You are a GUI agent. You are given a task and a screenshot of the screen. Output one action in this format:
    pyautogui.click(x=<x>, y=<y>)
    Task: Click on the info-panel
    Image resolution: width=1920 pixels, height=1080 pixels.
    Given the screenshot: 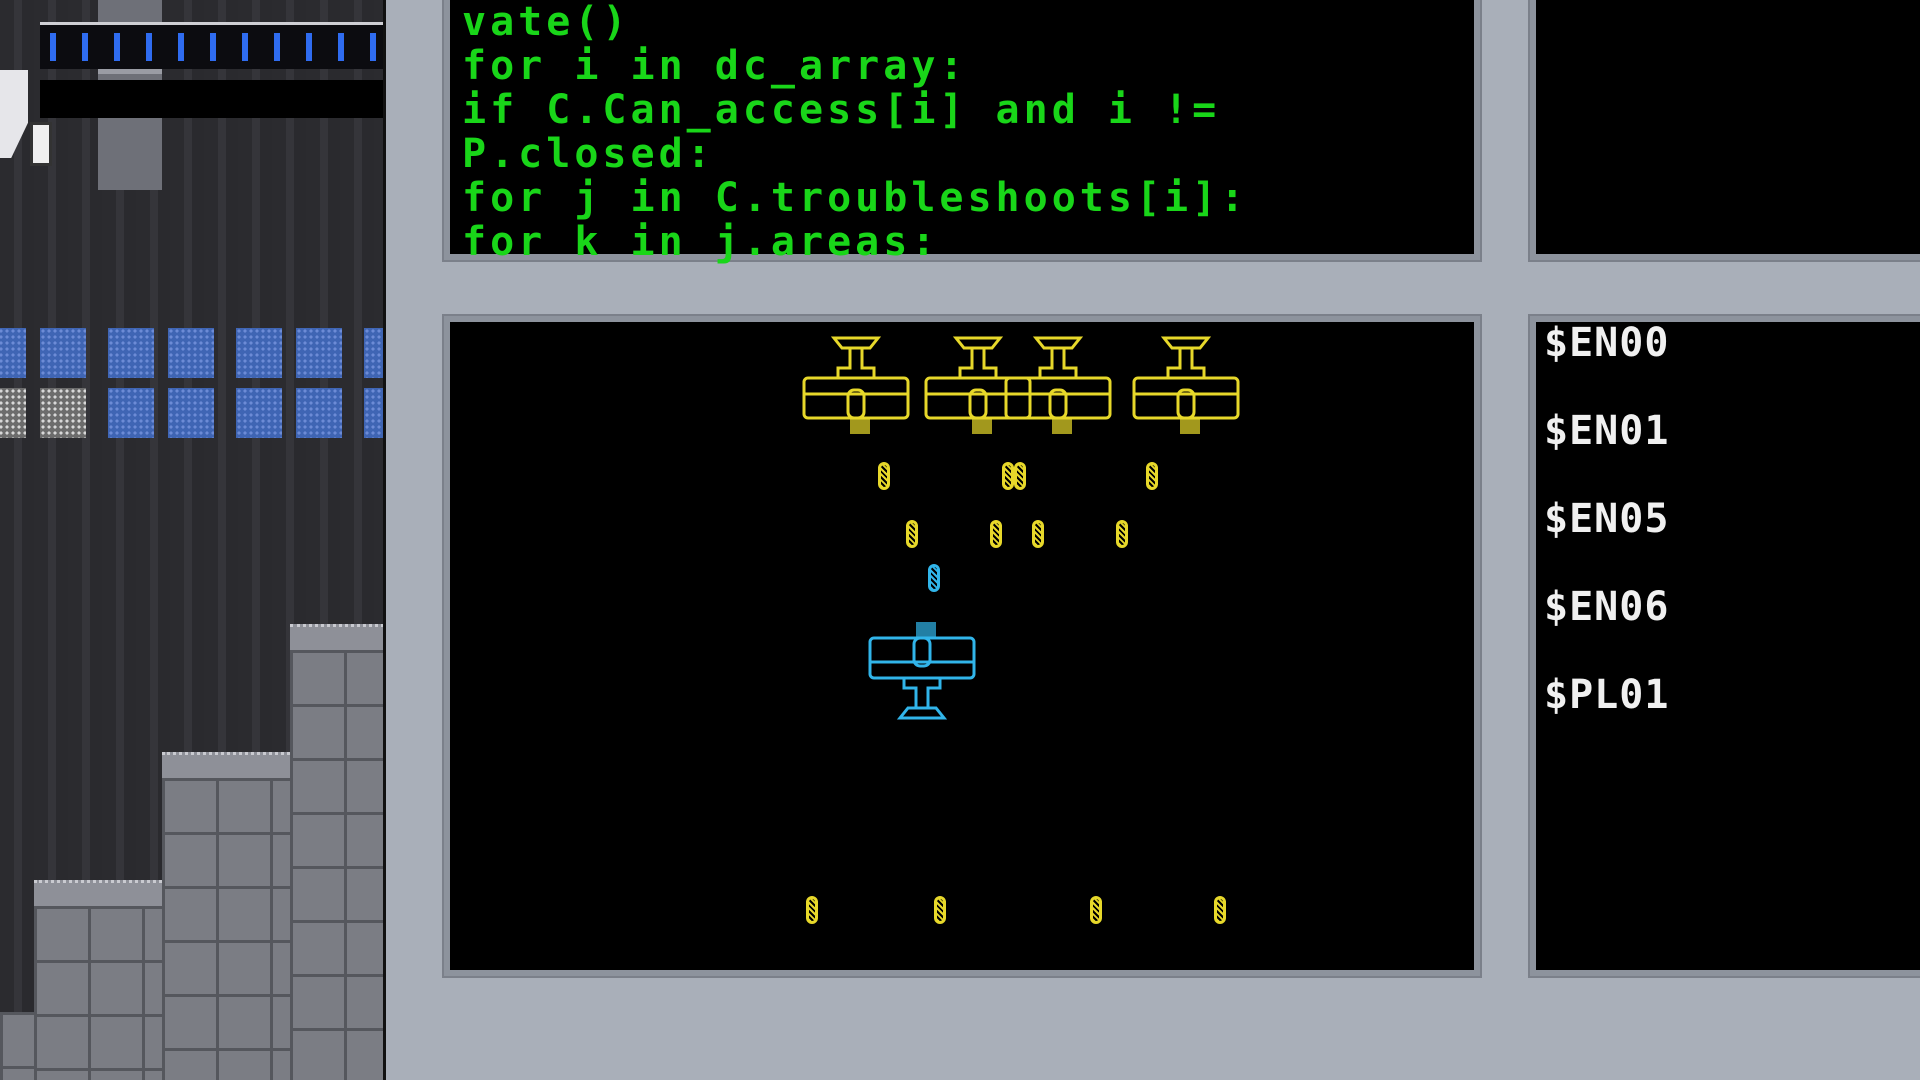 What is the action you would take?
    pyautogui.click(x=1725, y=130)
    